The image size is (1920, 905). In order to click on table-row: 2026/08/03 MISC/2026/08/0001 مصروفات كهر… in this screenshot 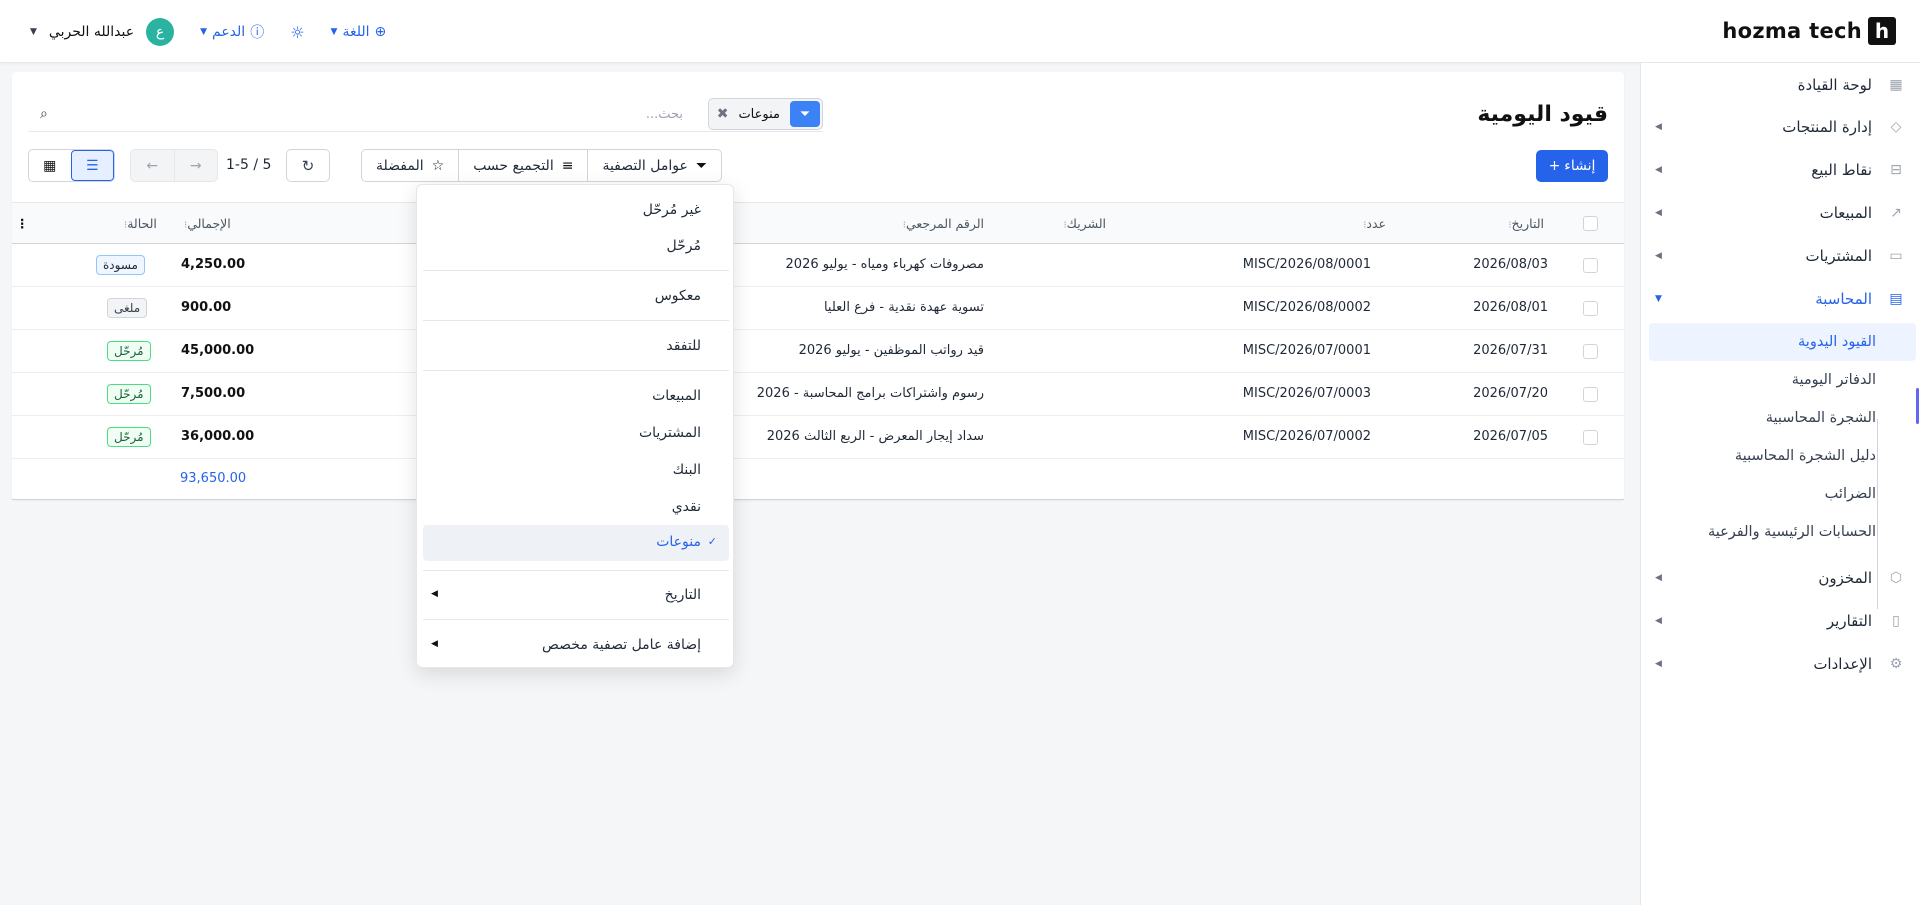, I will do `click(818, 265)`.